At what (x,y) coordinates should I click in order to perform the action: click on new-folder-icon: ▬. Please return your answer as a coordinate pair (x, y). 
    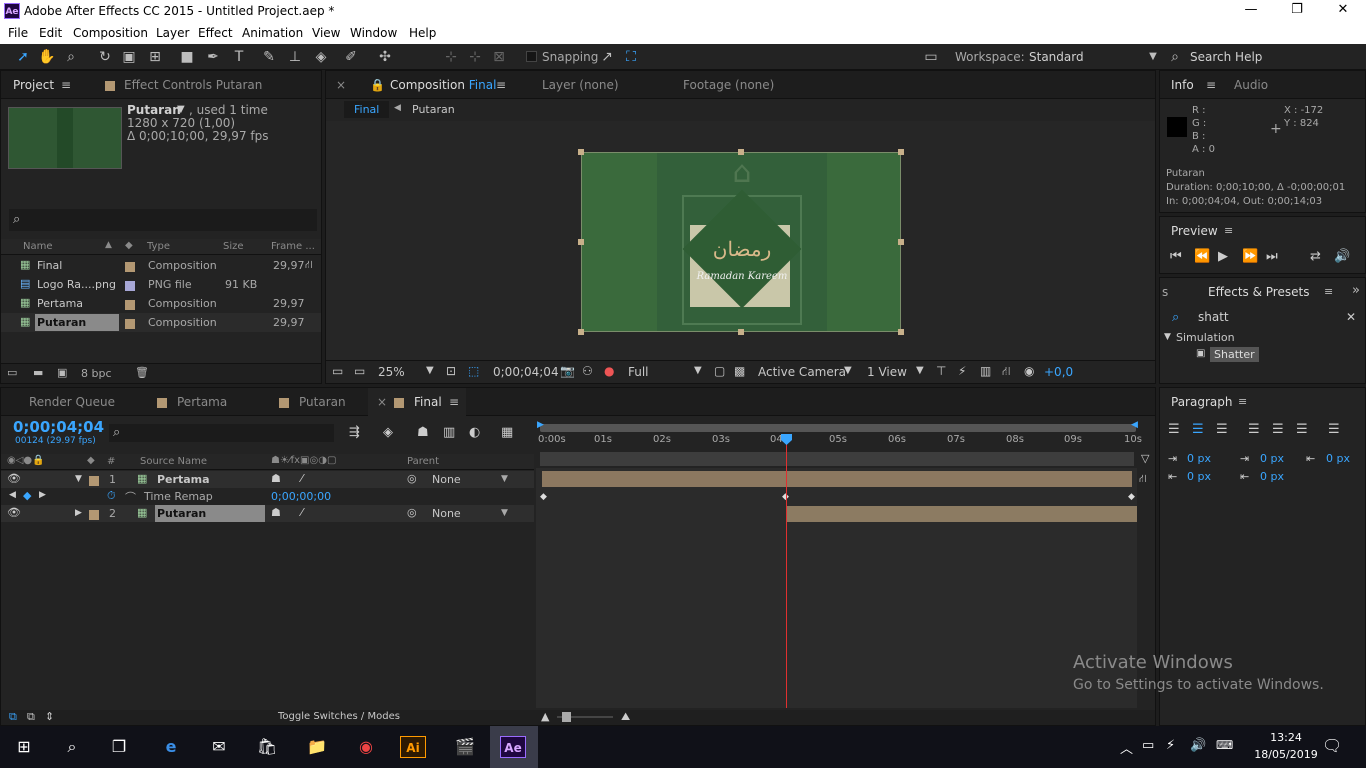
    Looking at the image, I should click on (38, 372).